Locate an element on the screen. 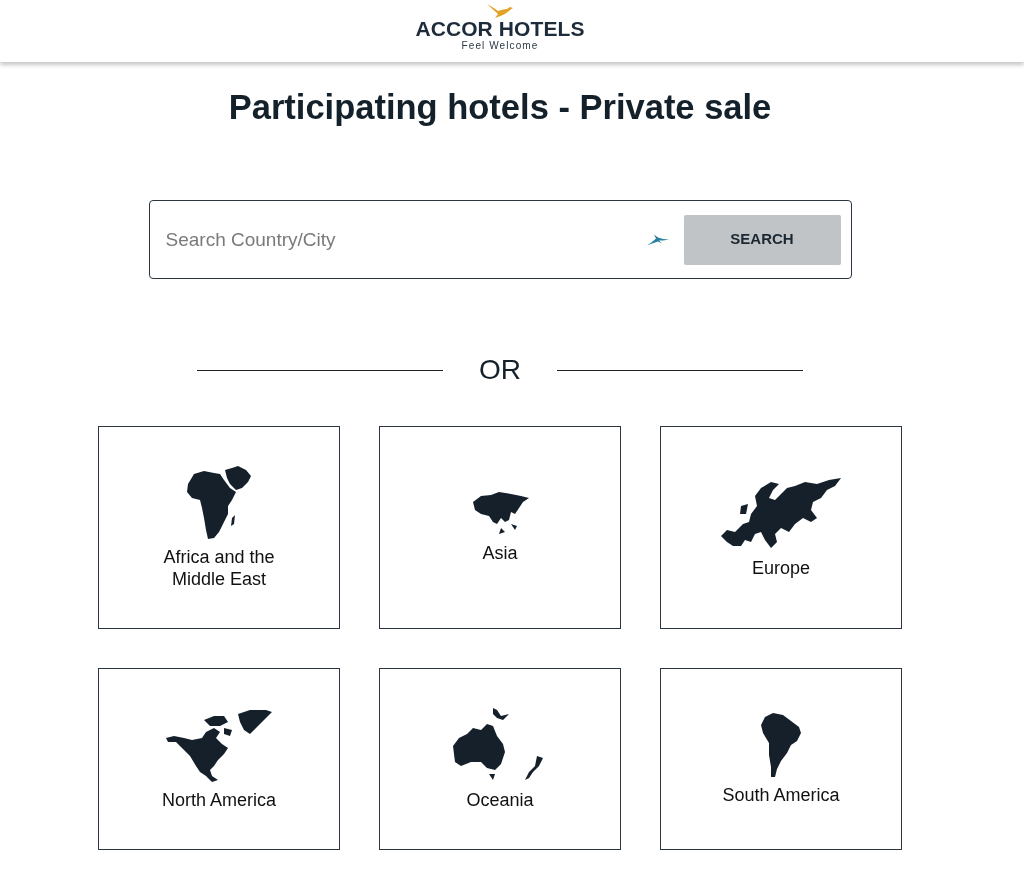 The height and width of the screenshot is (872, 1024). brand-name: ACCOR HOTELS is located at coordinates (500, 29).